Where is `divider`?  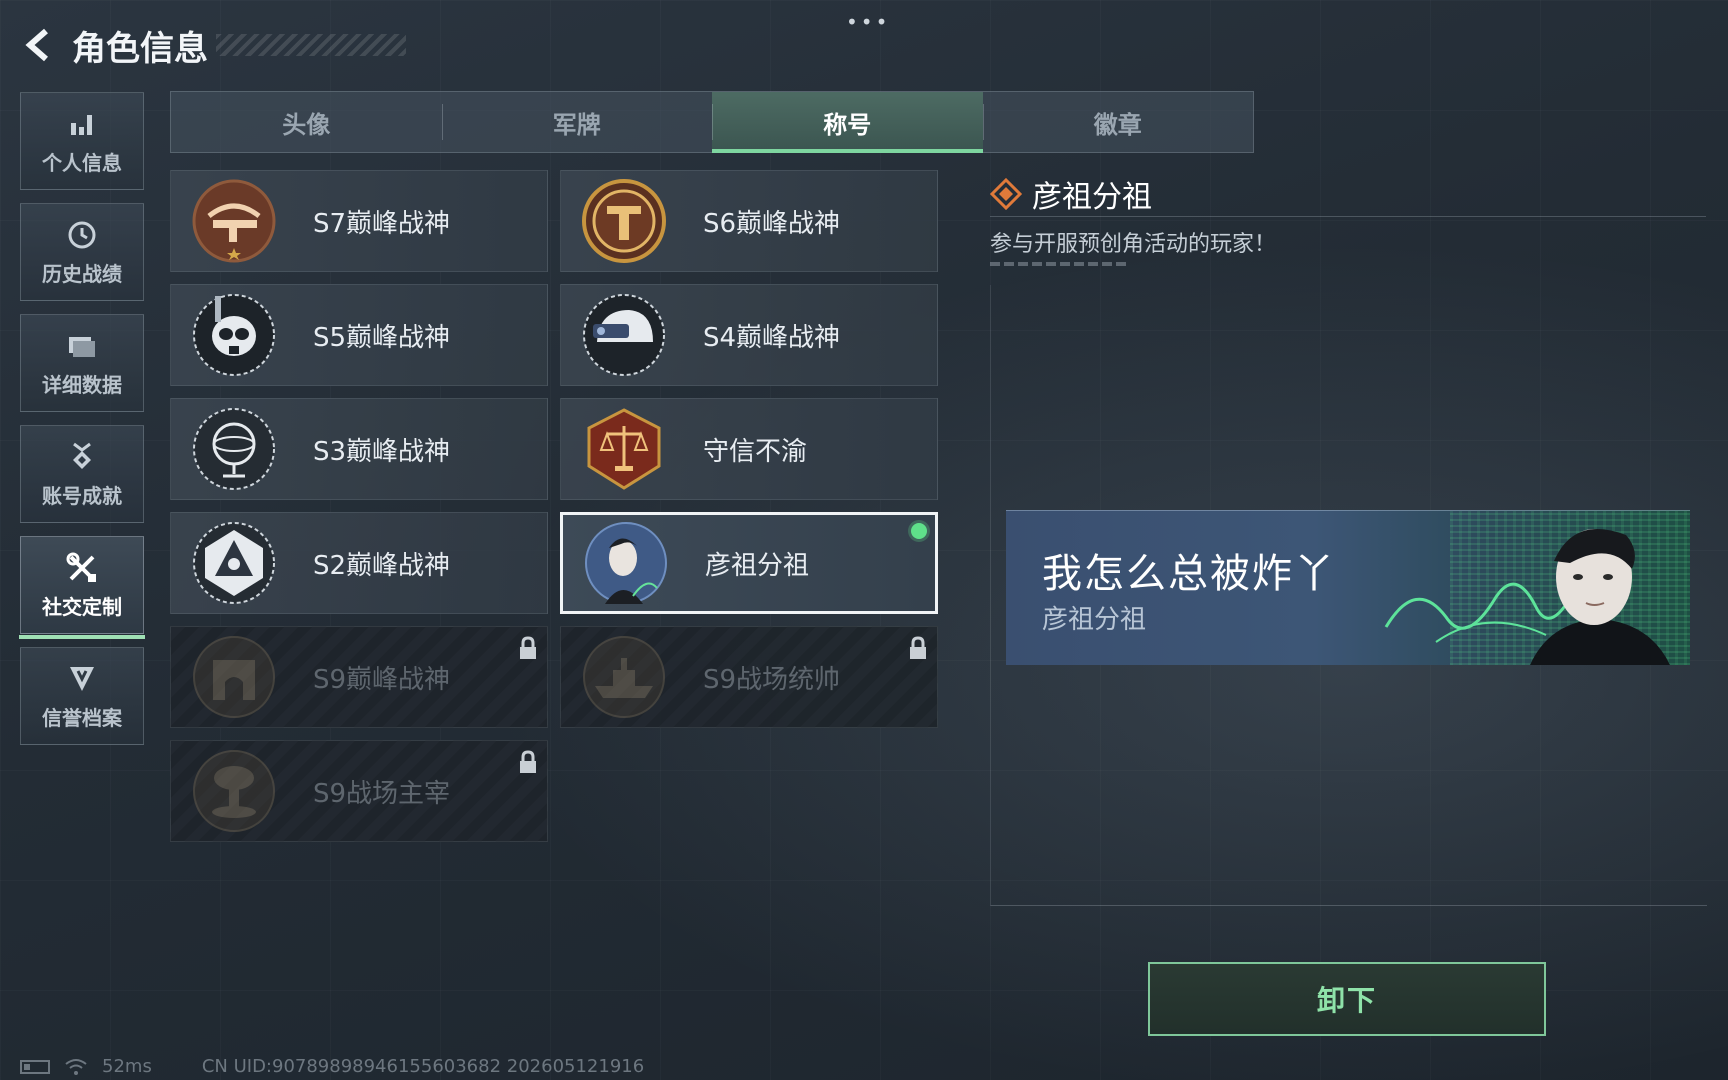 divider is located at coordinates (1348, 216).